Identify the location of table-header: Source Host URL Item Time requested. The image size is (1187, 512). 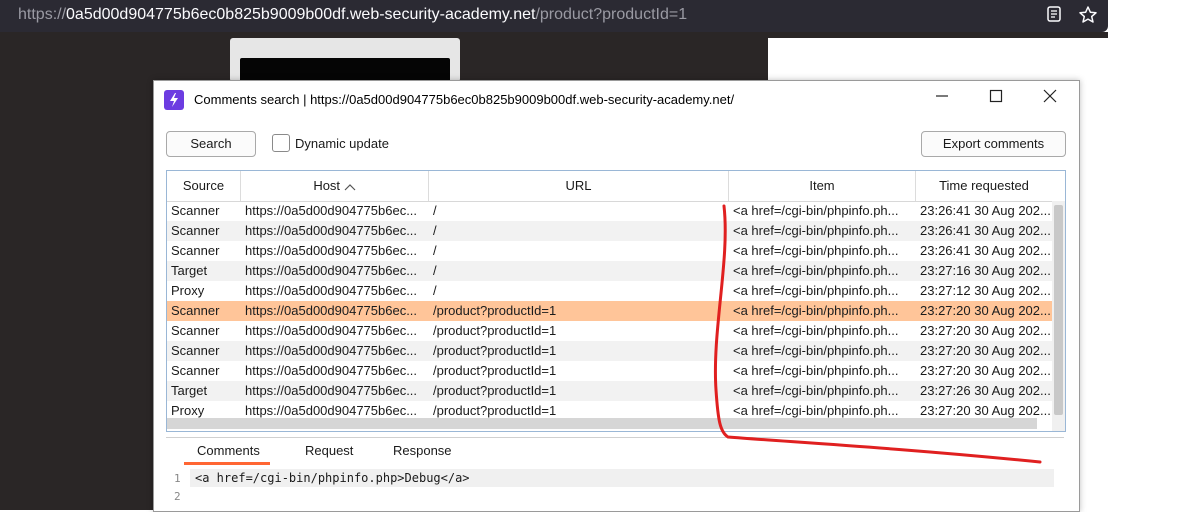
(616, 186).